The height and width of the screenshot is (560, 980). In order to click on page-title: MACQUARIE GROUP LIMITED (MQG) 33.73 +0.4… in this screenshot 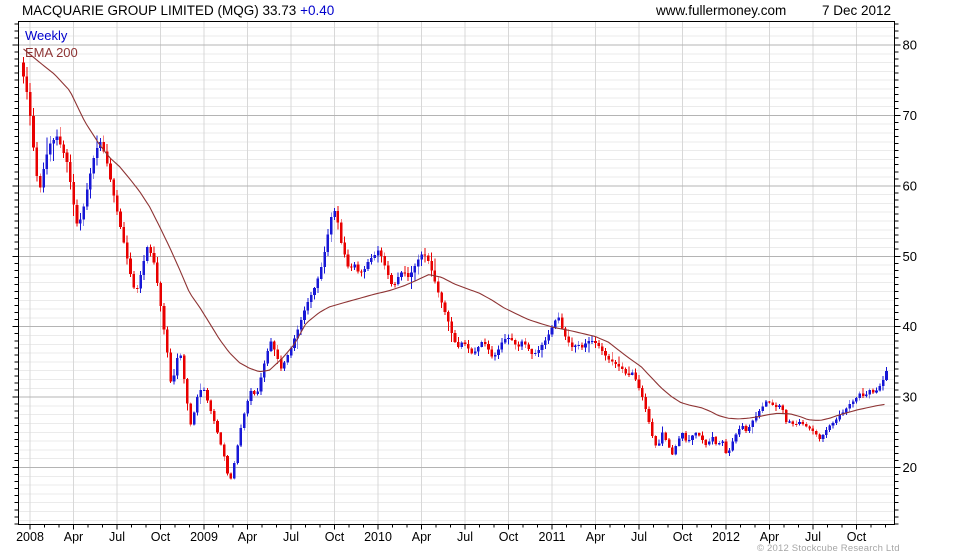, I will do `click(178, 10)`.